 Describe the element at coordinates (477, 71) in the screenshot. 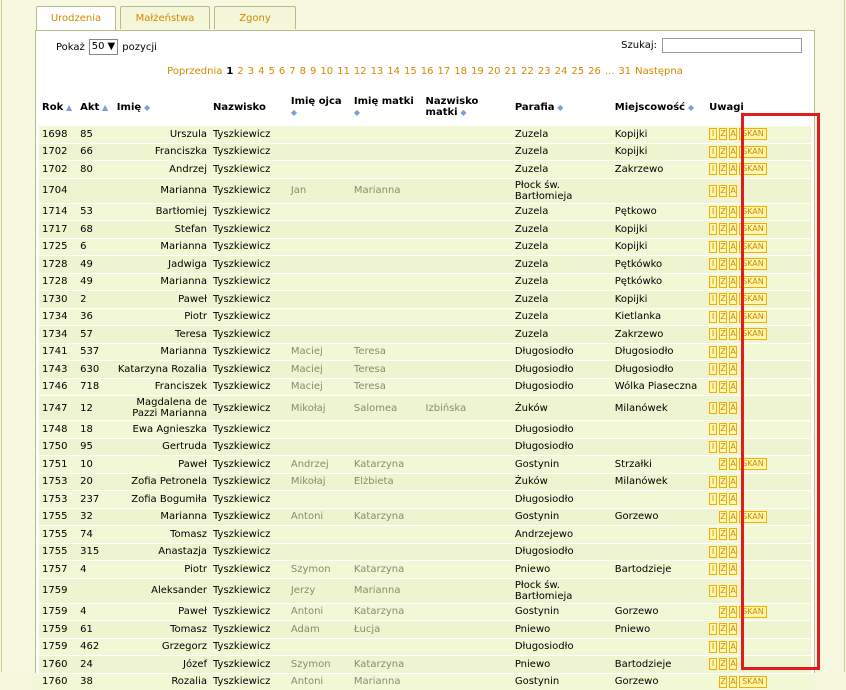

I see `pager-page-19: 19` at that location.